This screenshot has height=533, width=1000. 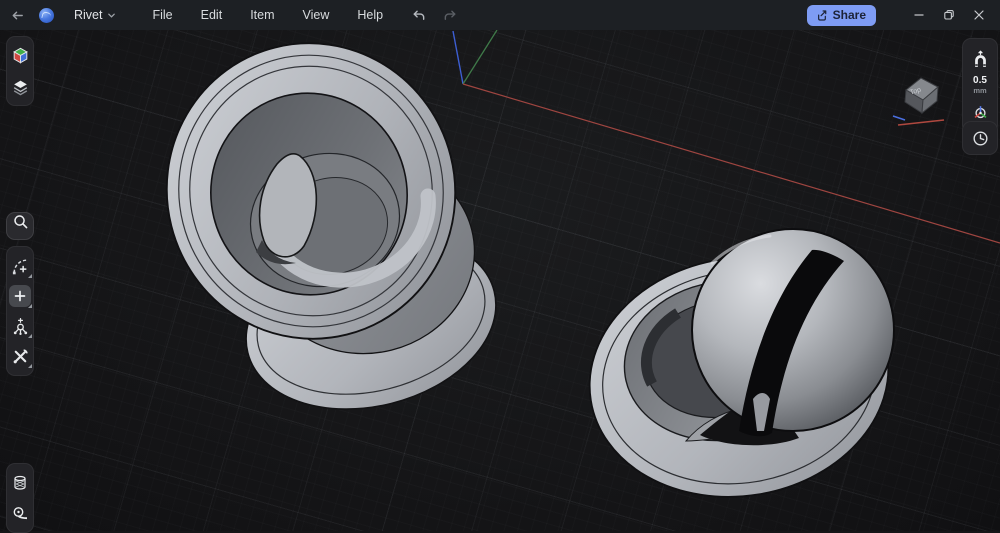 I want to click on project-name: Rivet, so click(x=88, y=15).